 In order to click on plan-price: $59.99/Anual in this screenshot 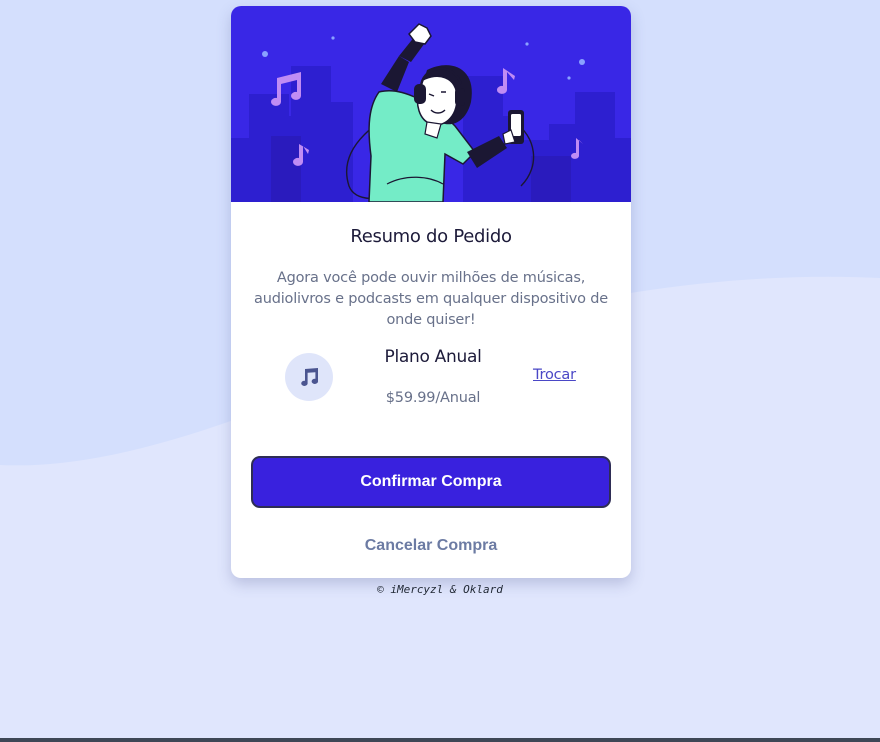, I will do `click(433, 398)`.